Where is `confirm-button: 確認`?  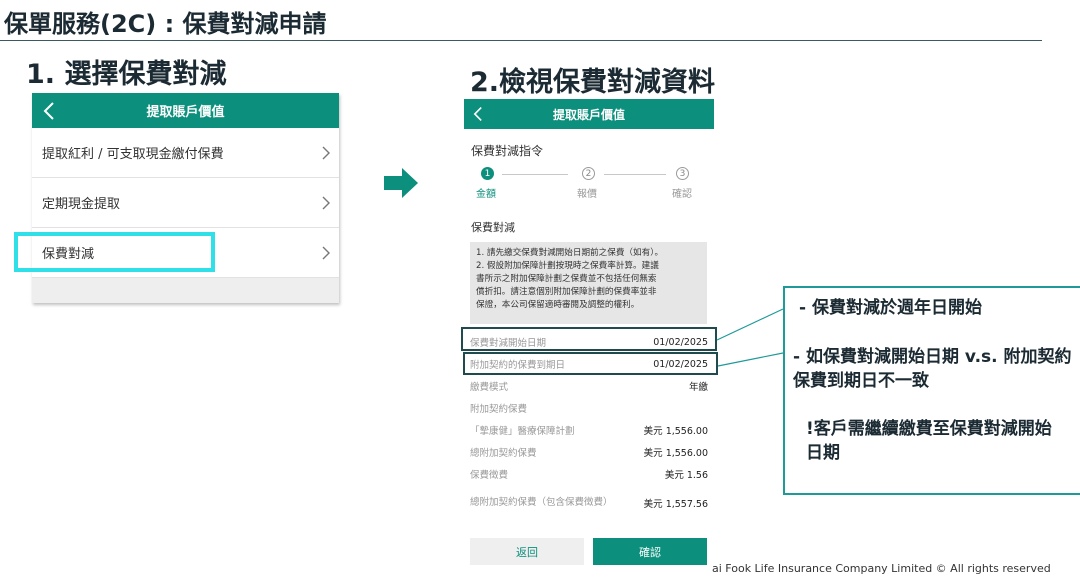
confirm-button: 確認 is located at coordinates (650, 551).